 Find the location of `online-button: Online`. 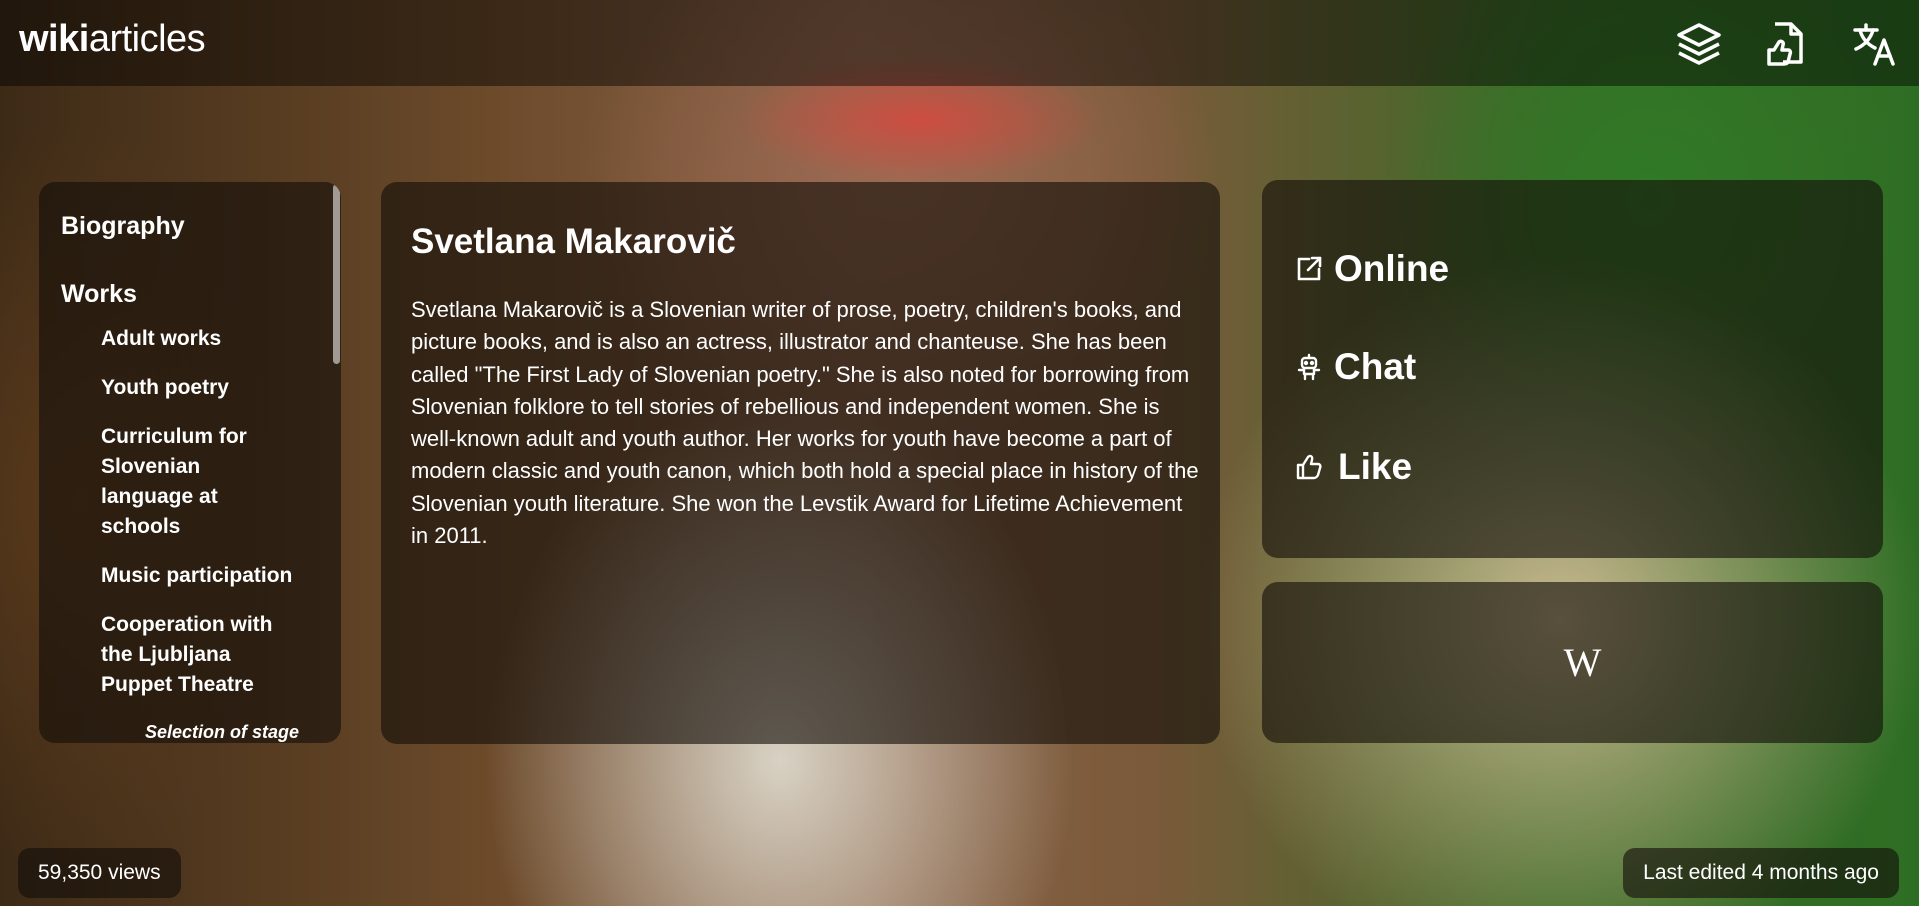

online-button: Online is located at coordinates (1371, 269).